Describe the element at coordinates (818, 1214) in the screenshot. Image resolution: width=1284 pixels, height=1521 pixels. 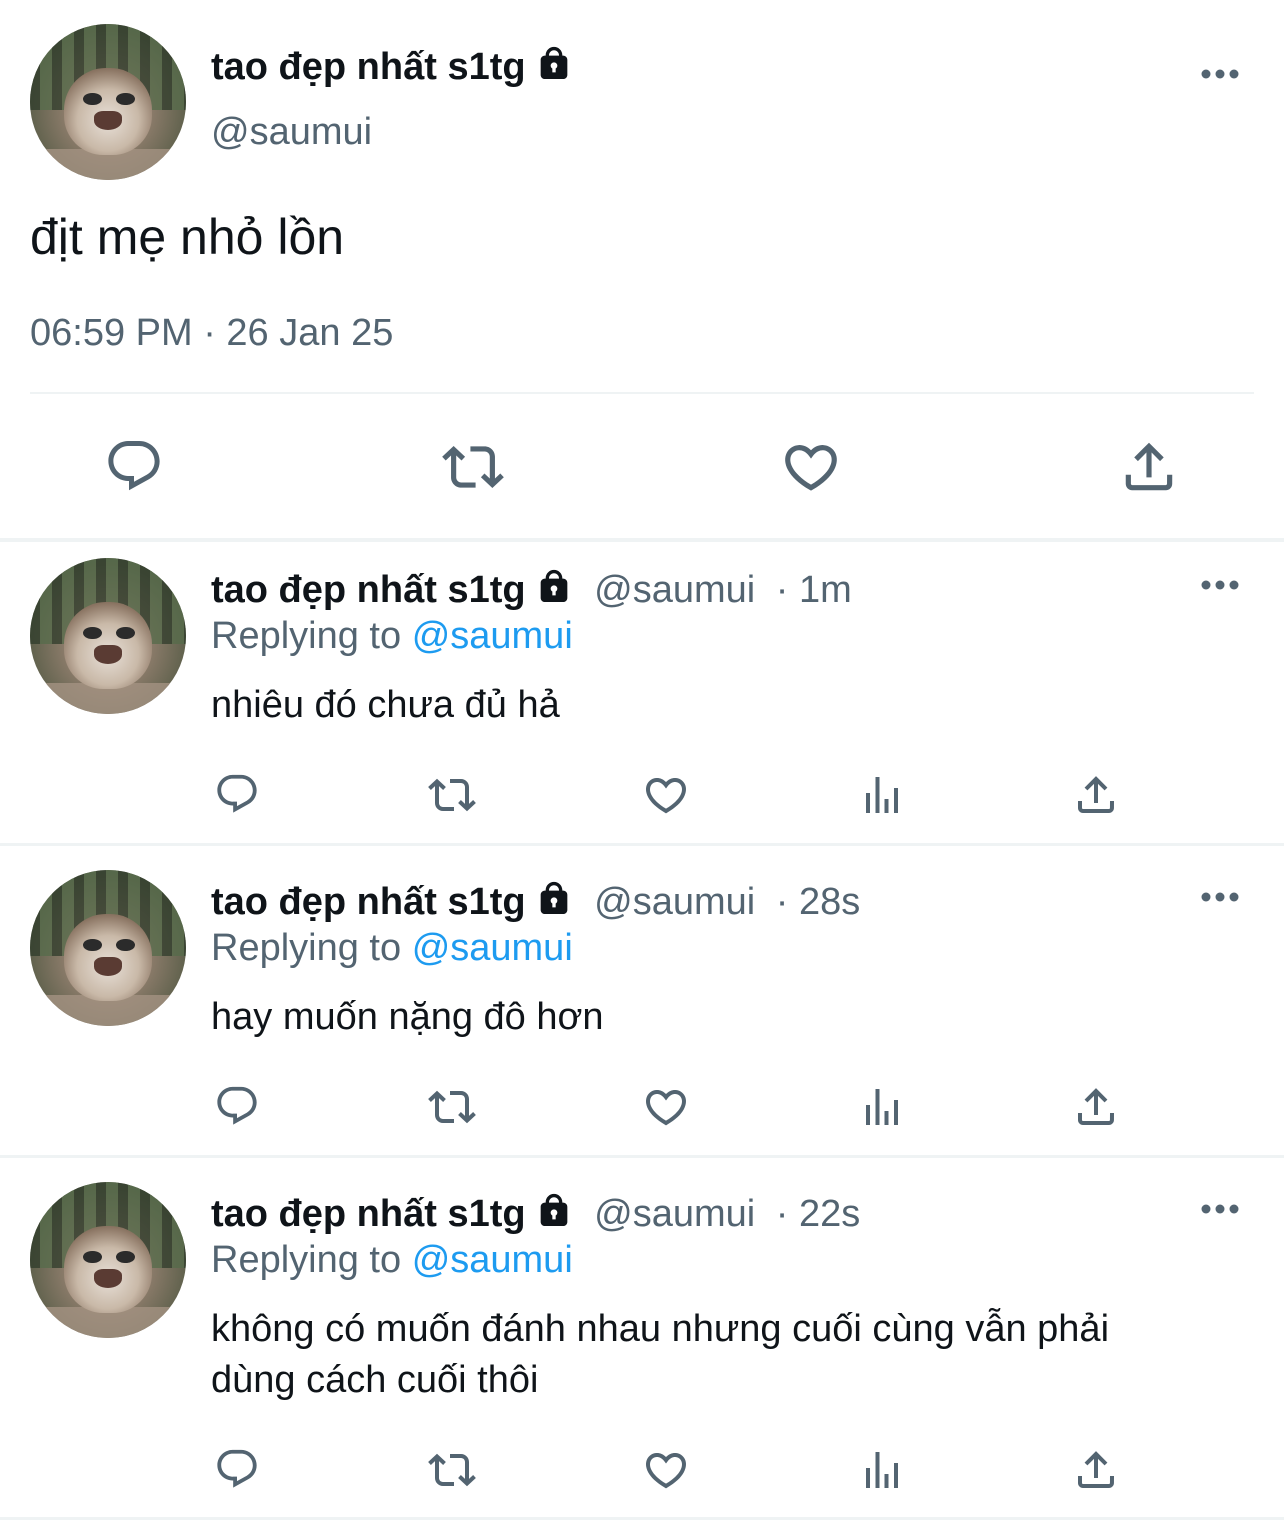
I see `reply-time: · 22s` at that location.